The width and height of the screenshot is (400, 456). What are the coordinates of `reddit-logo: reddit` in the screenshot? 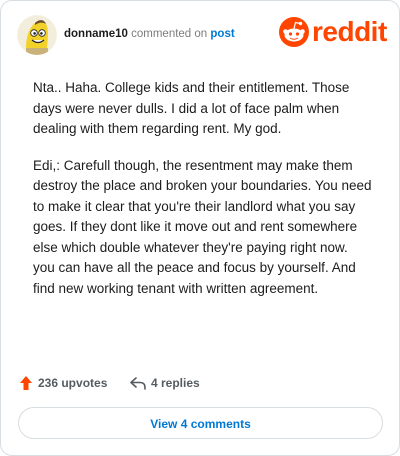 It's located at (333, 32).